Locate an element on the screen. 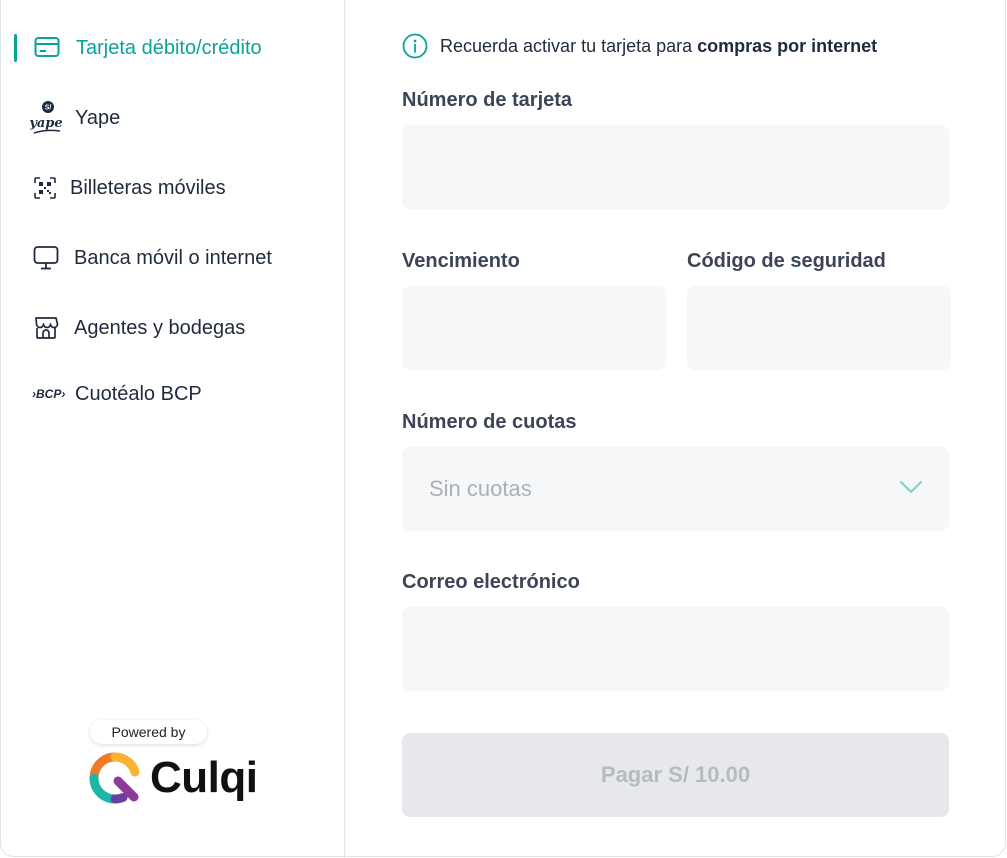 Image resolution: width=1007 pixels, height=858 pixels. yape-logo-icon: S/ yape is located at coordinates (47, 118).